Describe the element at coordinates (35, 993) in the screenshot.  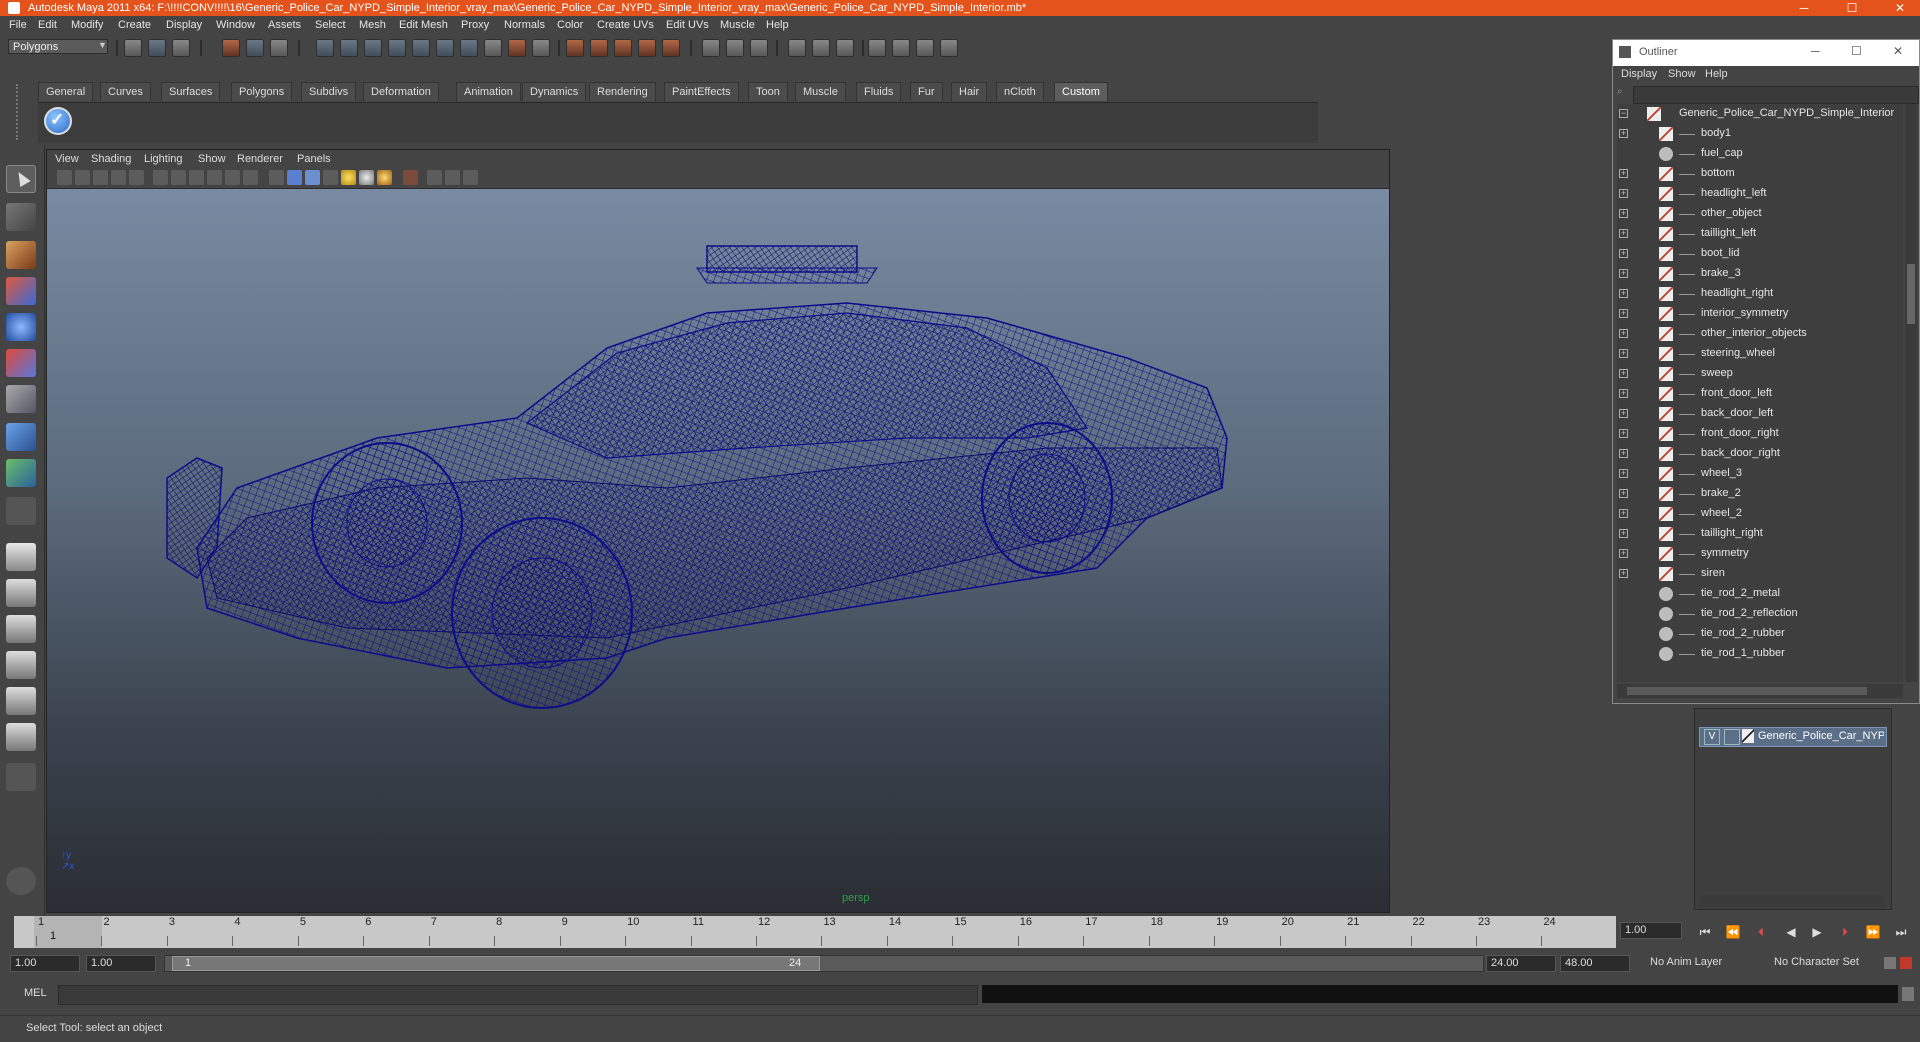
I see `command-language-label: MEL` at that location.